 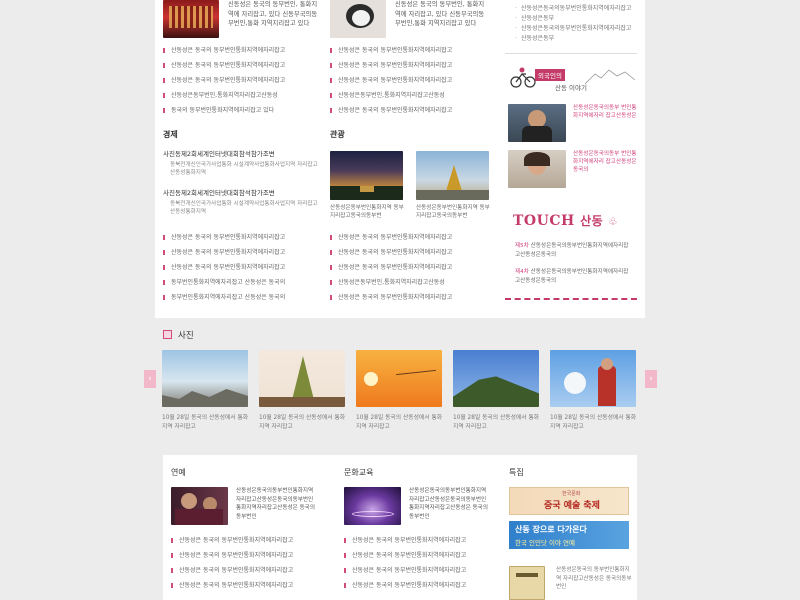 What do you see at coordinates (522, 272) in the screenshot?
I see `touch-item-number: 제4차` at bounding box center [522, 272].